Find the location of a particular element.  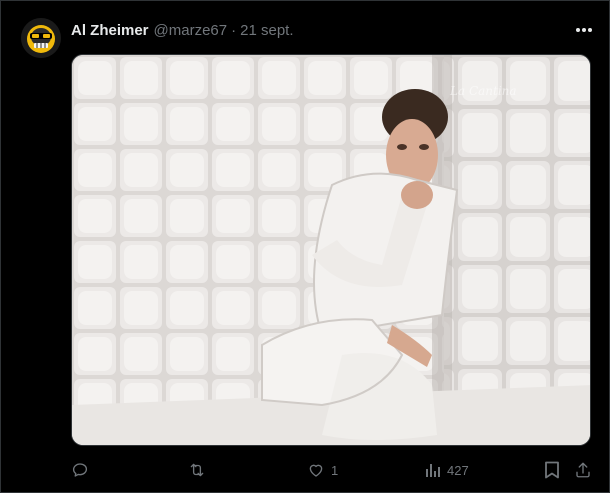

views-chart-icon is located at coordinates (433, 470).